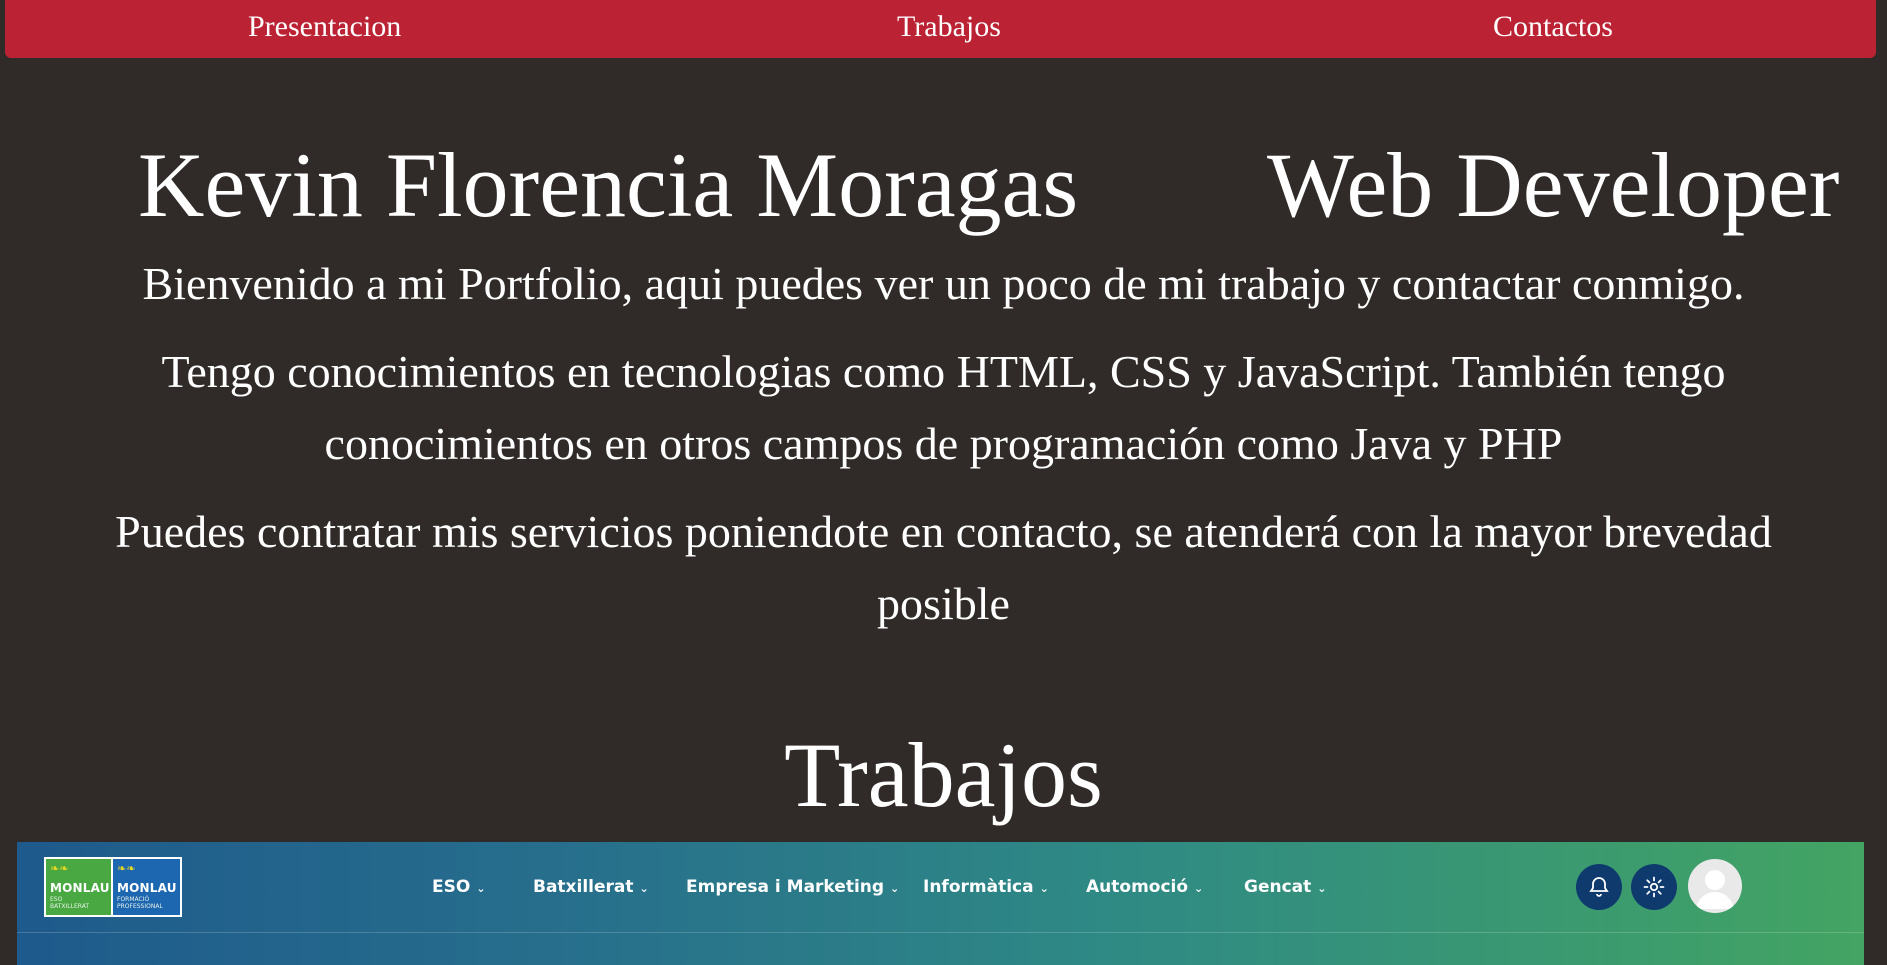 Image resolution: width=1887 pixels, height=965 pixels. Describe the element at coordinates (1278, 887) in the screenshot. I see `menu-item-label: Gencat` at that location.